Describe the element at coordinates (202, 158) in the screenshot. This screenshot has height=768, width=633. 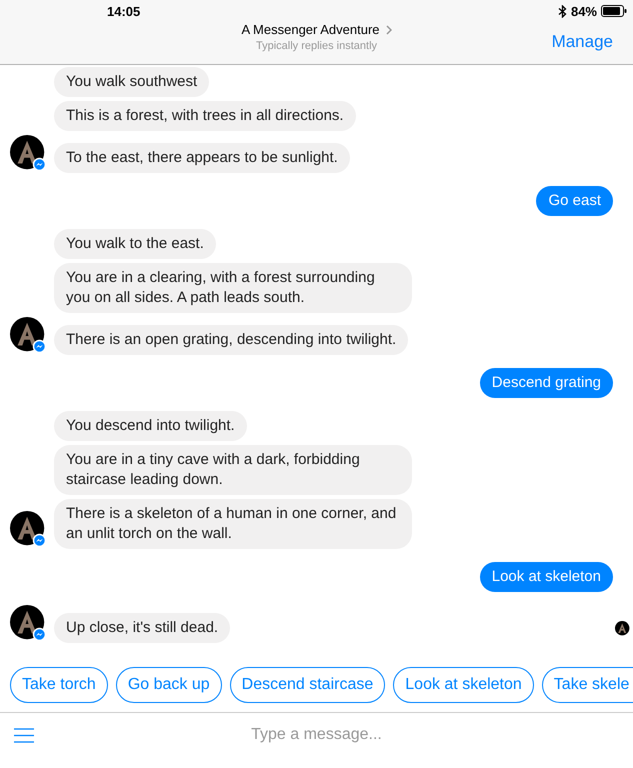
I see `bot-message-bubble: To the east, there appears to be sunlight.` at that location.